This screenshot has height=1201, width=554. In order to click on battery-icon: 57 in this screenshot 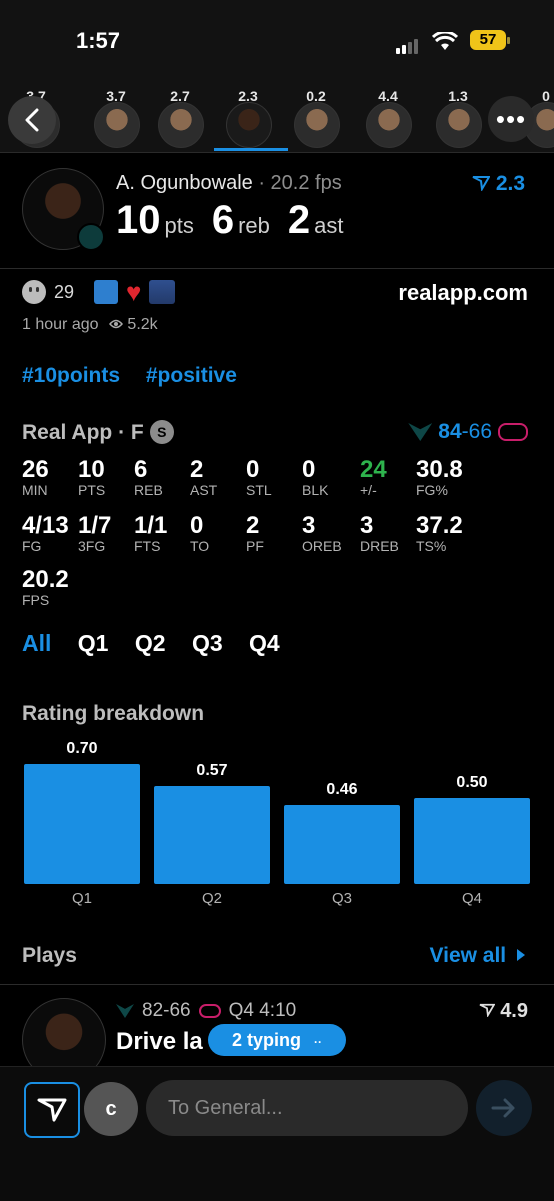, I will do `click(488, 40)`.